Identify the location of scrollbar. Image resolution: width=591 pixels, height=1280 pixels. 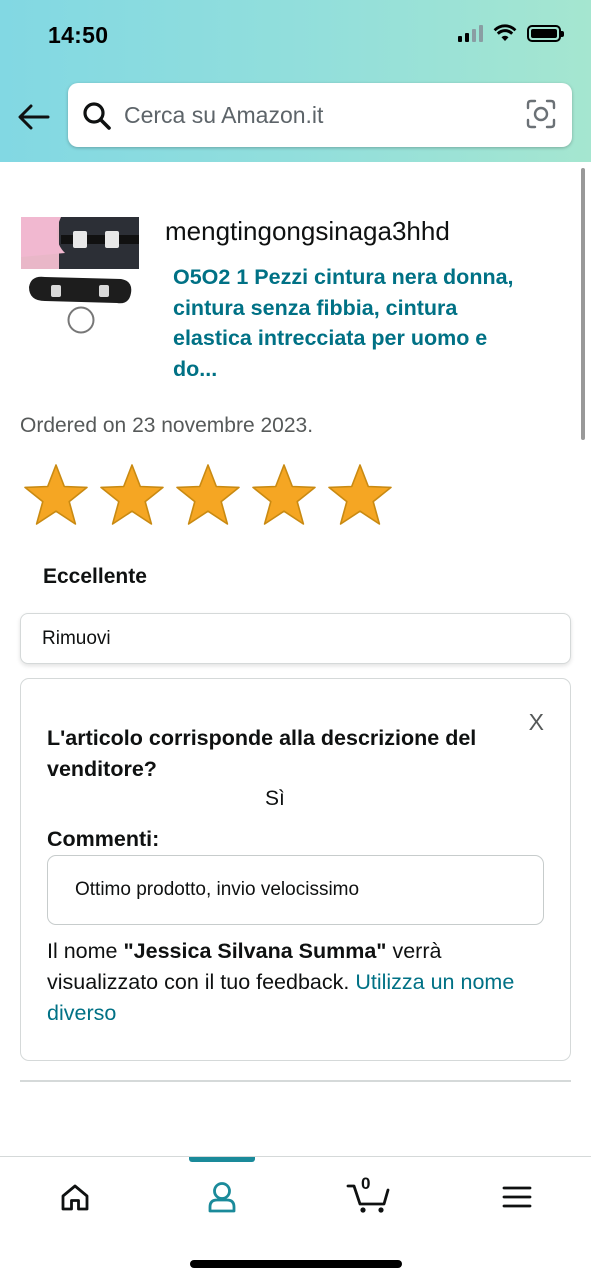
(583, 304).